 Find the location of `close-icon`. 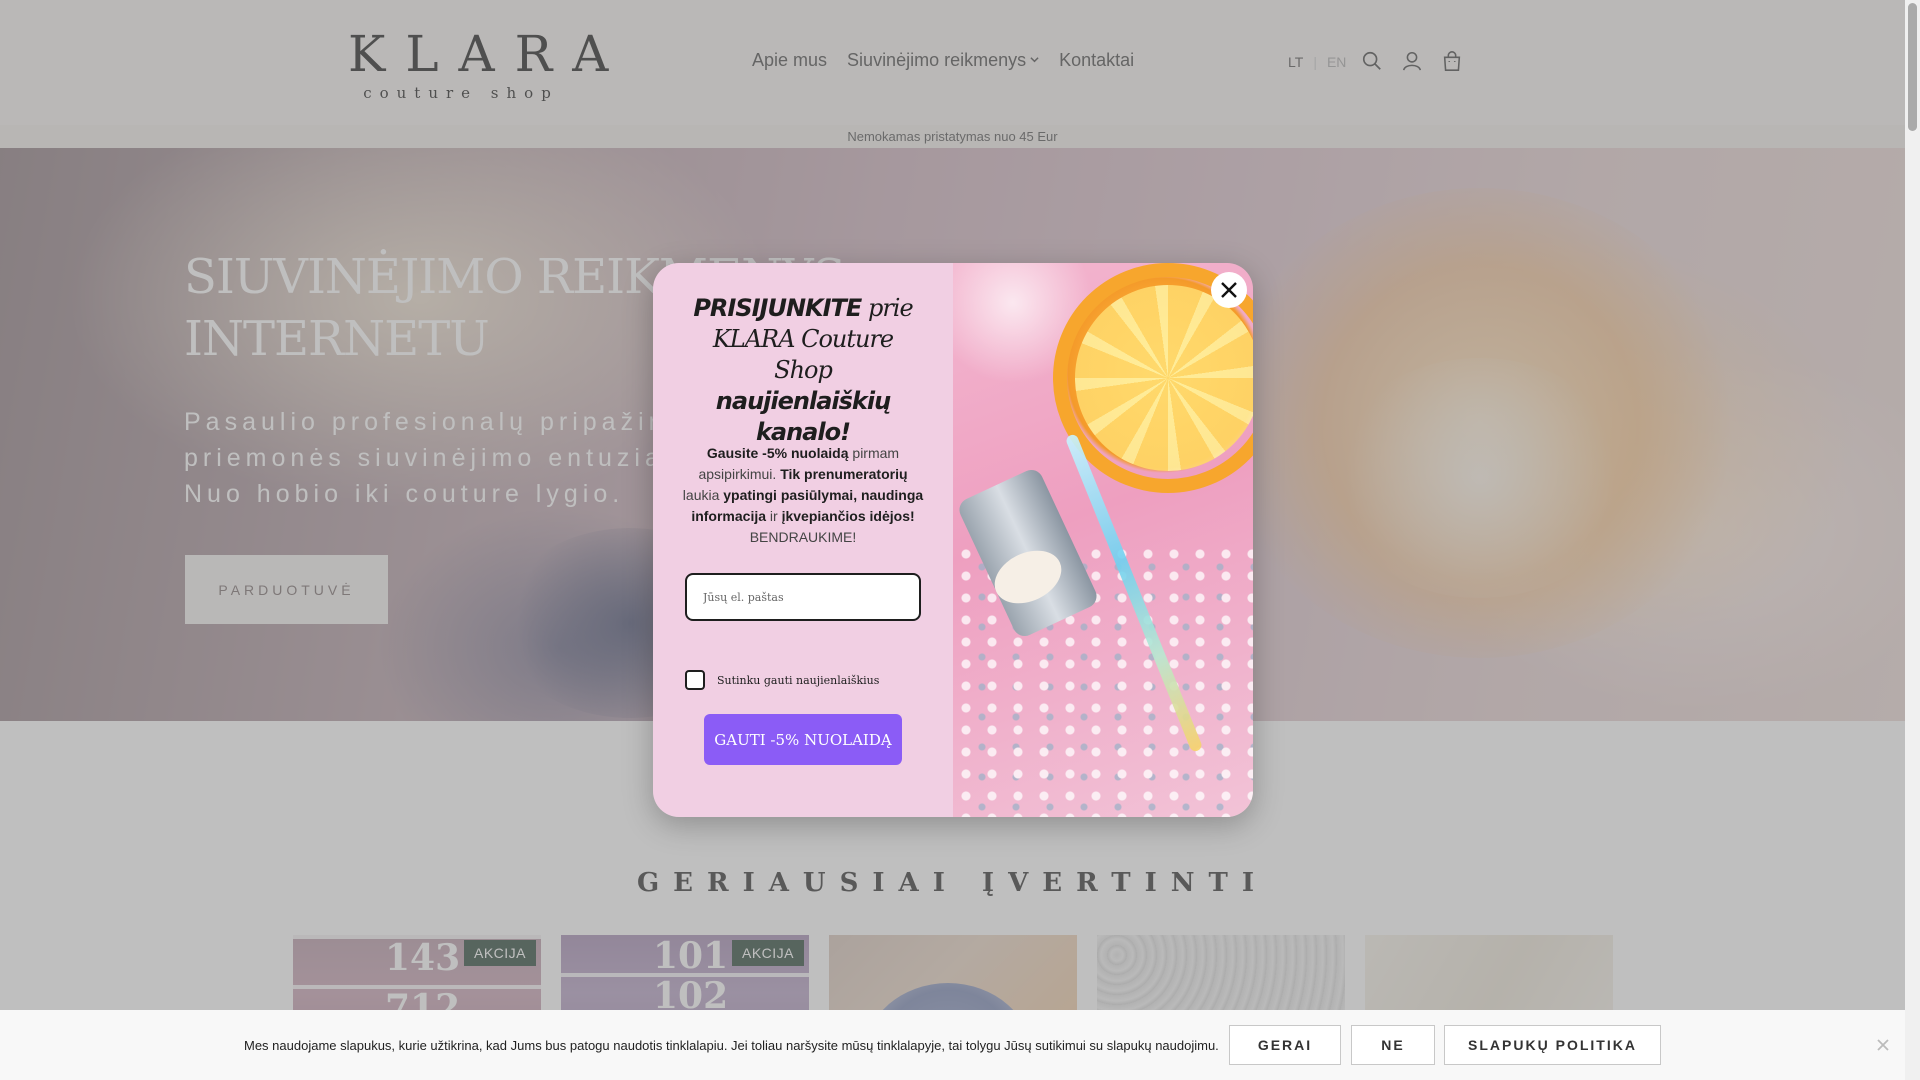

close-icon is located at coordinates (1229, 290).